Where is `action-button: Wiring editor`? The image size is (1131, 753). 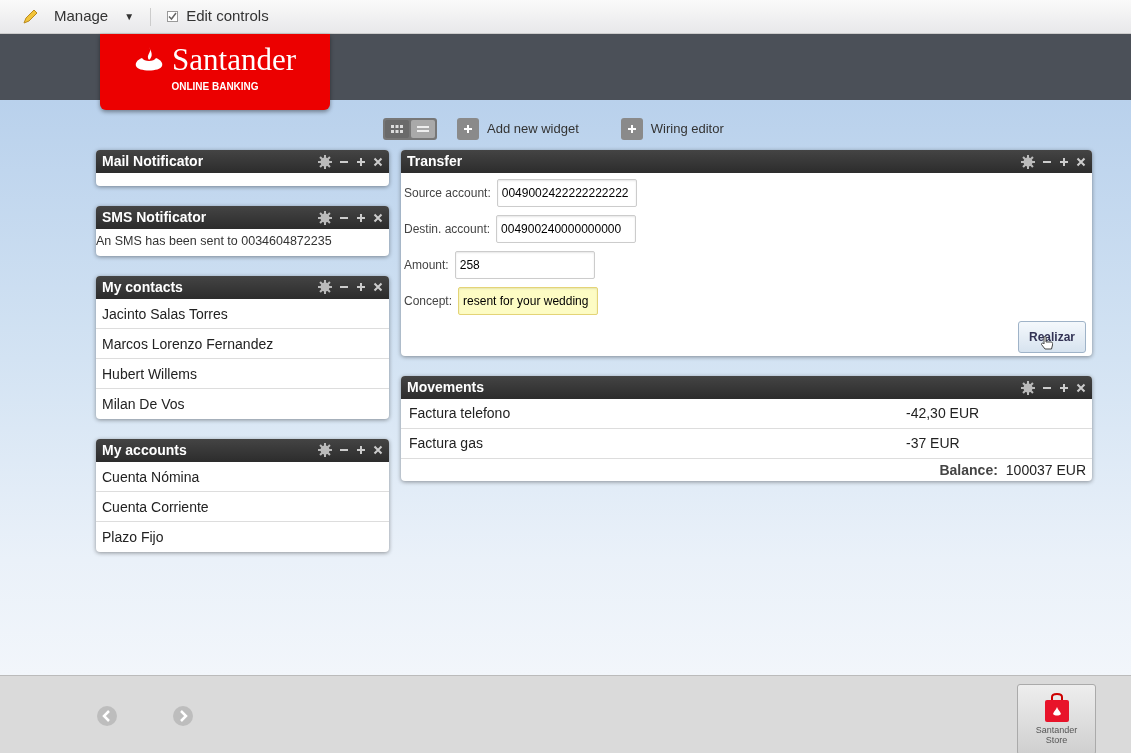
action-button: Wiring editor is located at coordinates (672, 129).